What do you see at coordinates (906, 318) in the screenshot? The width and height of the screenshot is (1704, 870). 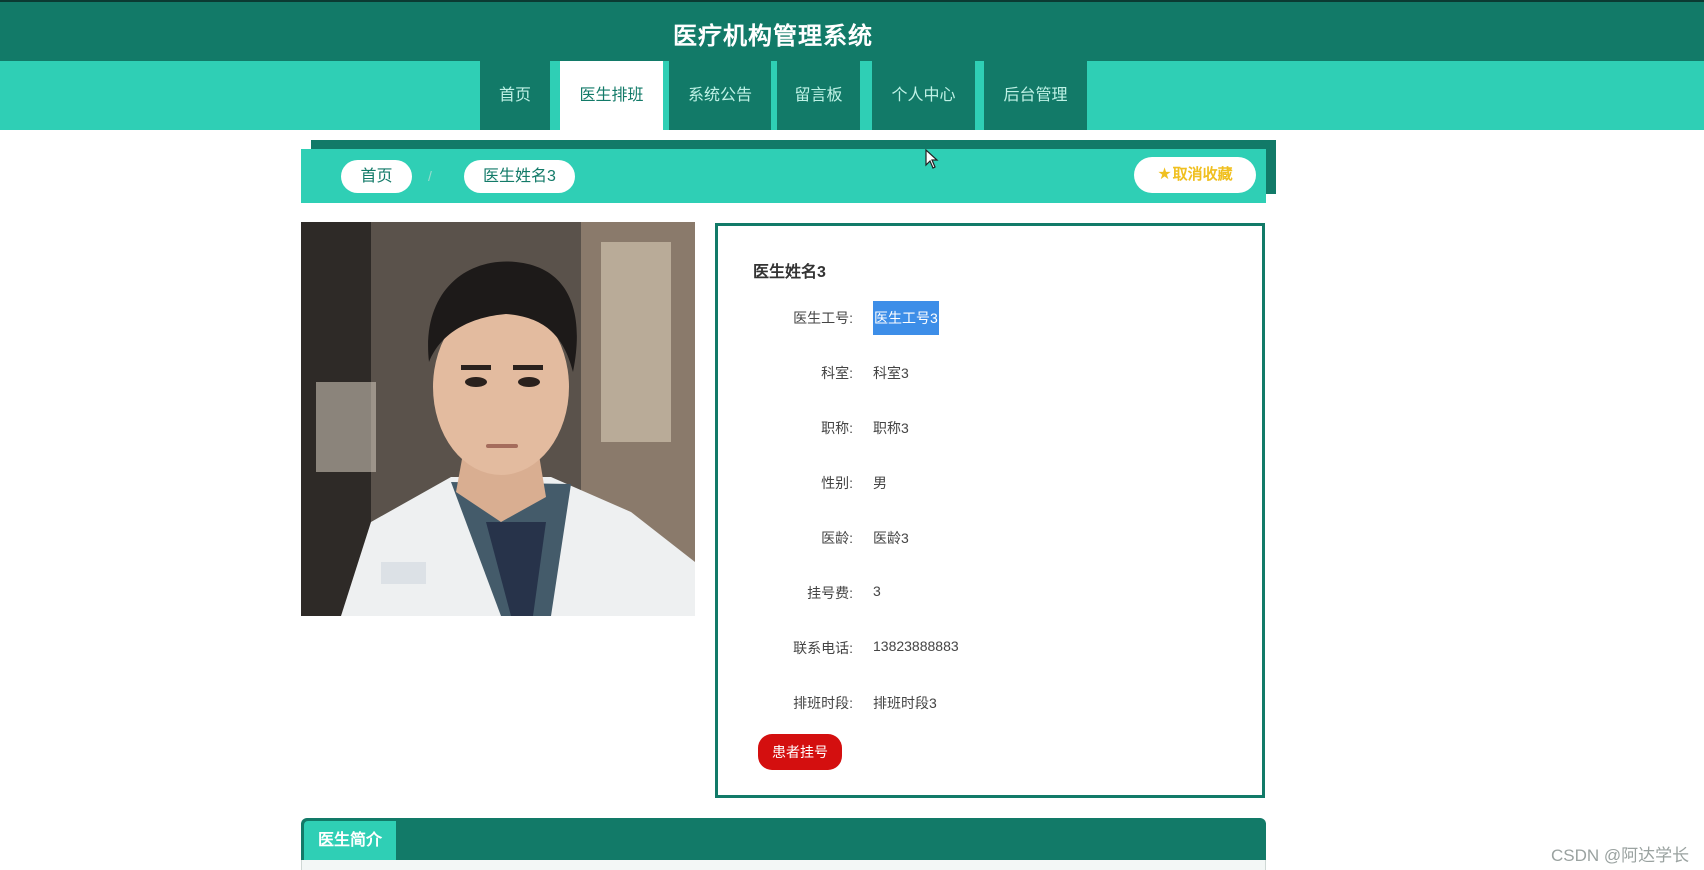 I see `field-value-doctor-id: 医生工号3` at bounding box center [906, 318].